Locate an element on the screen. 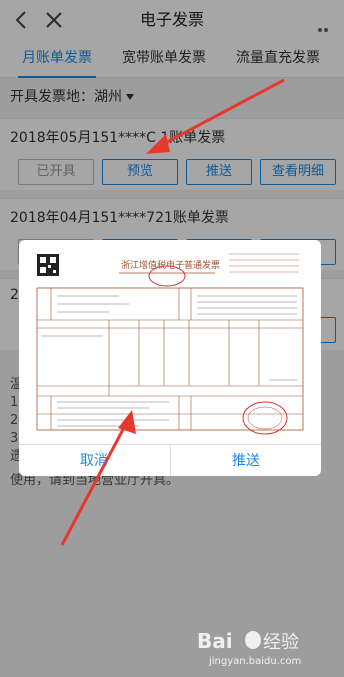 This screenshot has width=344, height=677. qr-code-icon is located at coordinates (48, 265).